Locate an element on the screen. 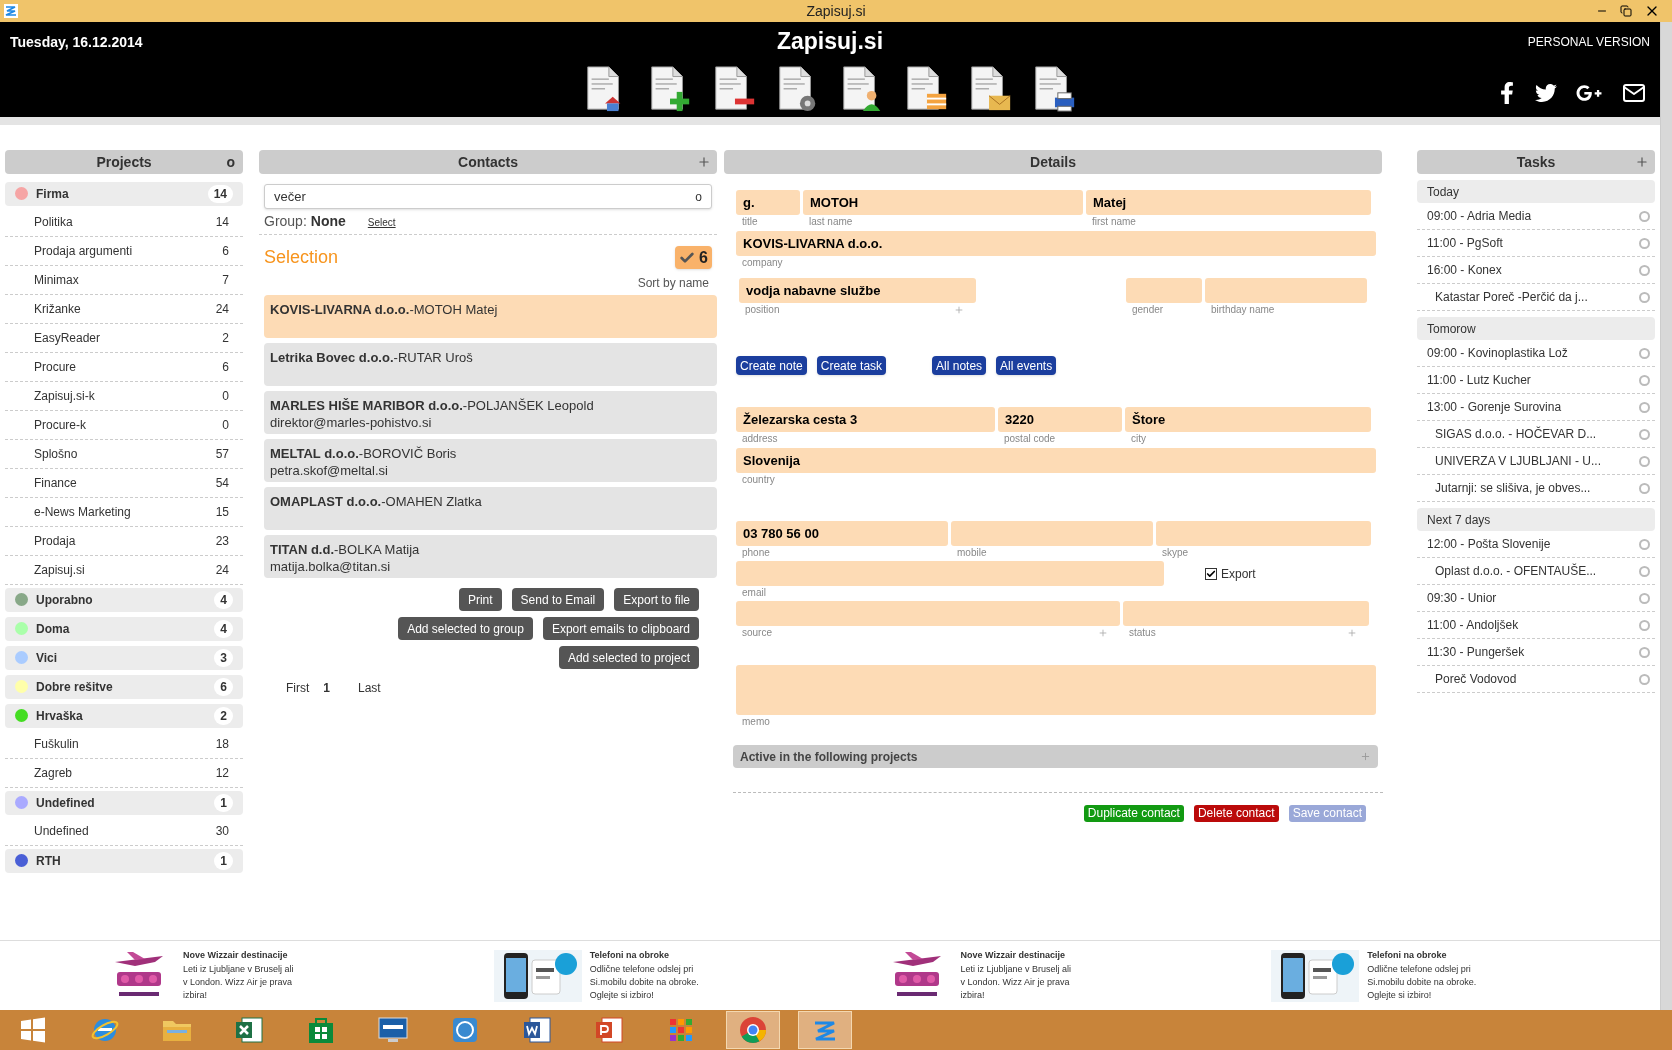  text-field: g. is located at coordinates (768, 202).